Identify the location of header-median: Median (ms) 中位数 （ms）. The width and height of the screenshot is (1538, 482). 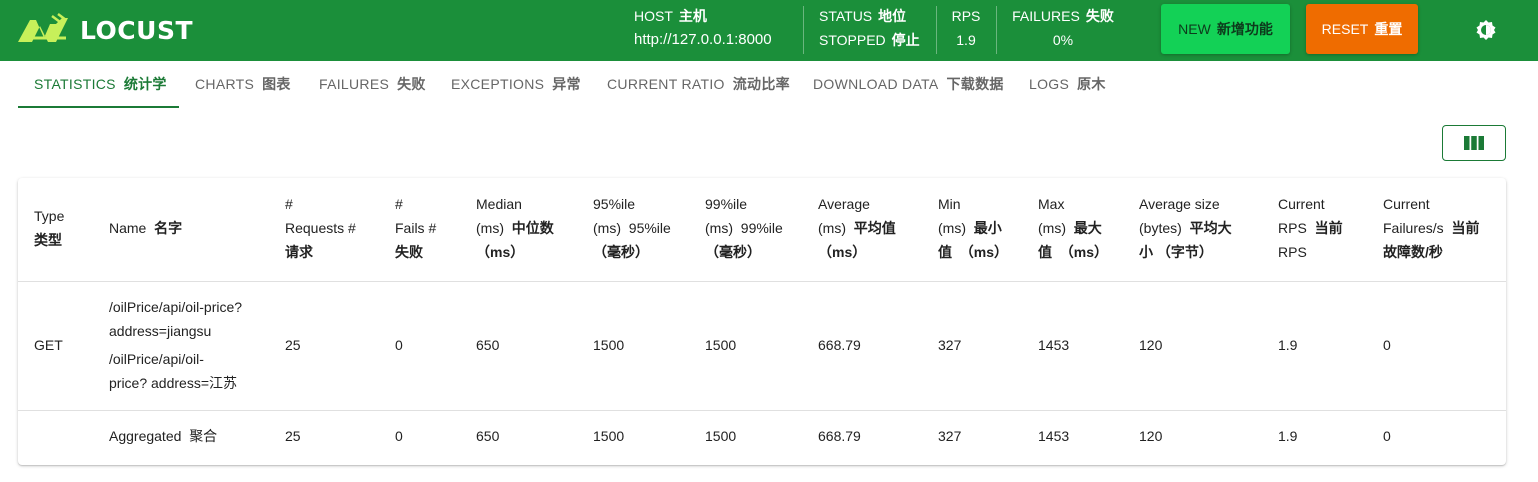
(515, 228).